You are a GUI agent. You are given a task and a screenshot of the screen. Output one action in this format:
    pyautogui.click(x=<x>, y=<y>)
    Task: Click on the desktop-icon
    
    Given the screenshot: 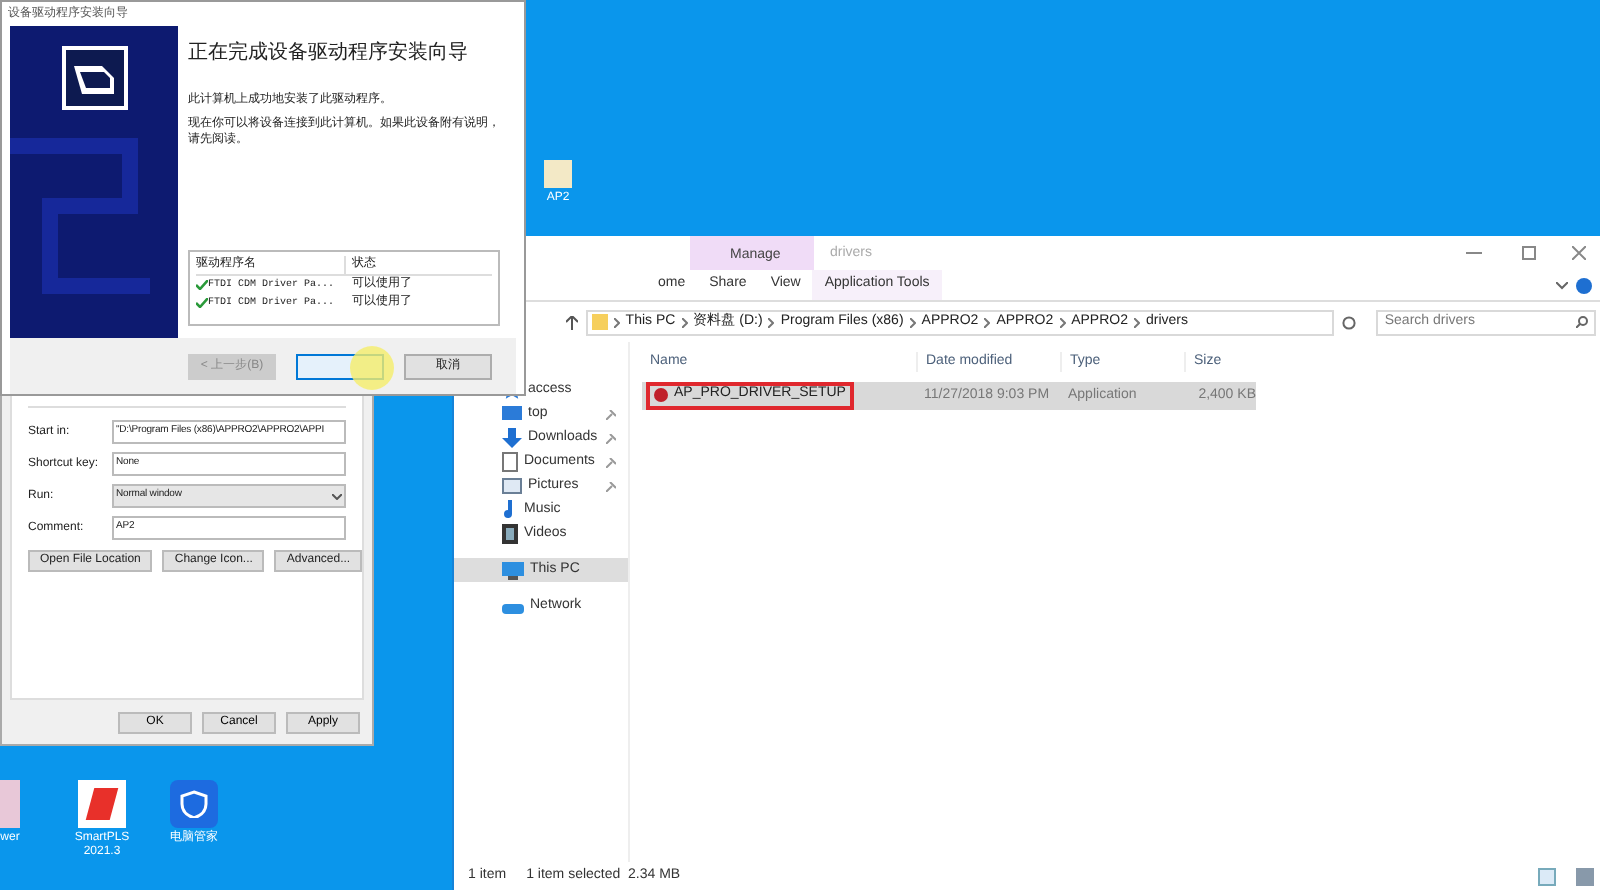 What is the action you would take?
    pyautogui.click(x=512, y=414)
    